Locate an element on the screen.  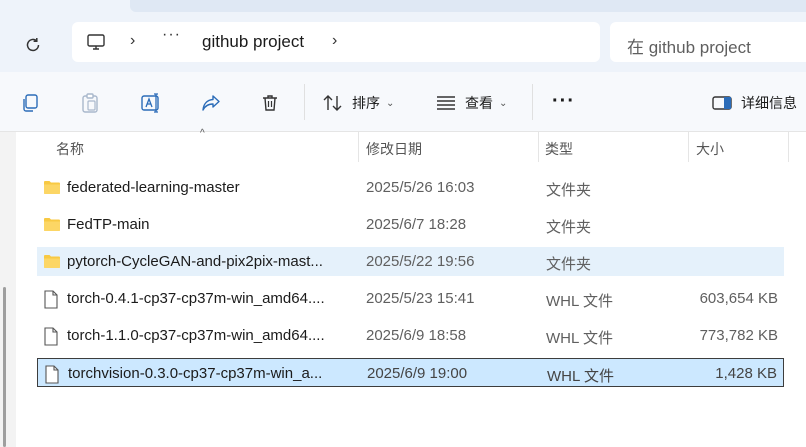
column-header: ^ 名称 修改日期 类型 大小 is located at coordinates (411, 145).